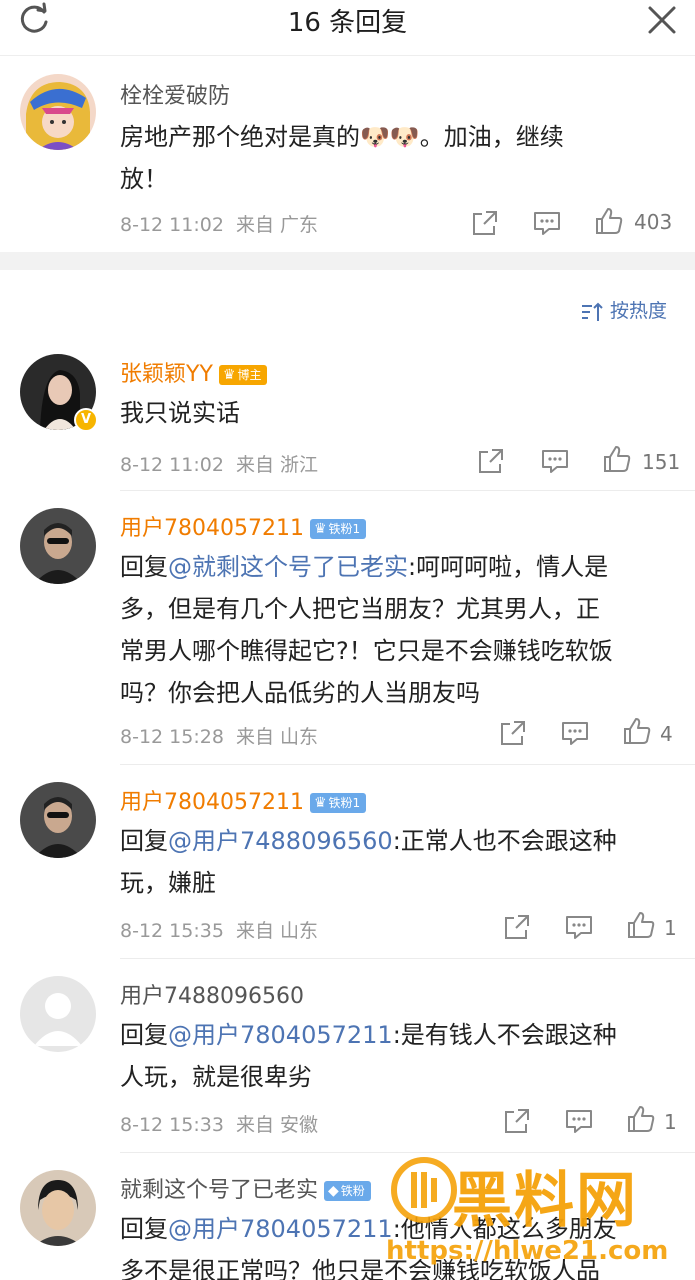  Describe the element at coordinates (219, 1190) in the screenshot. I see `author-name: 就剩这个号了已老实` at that location.